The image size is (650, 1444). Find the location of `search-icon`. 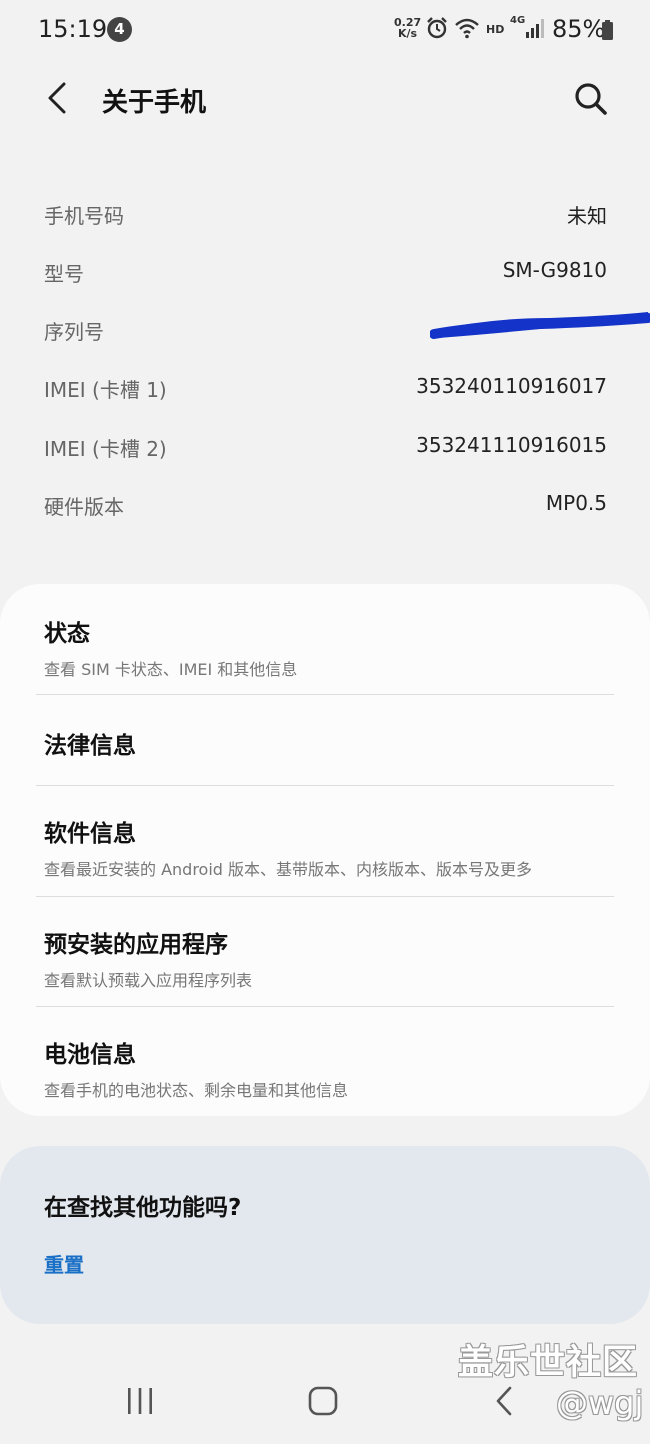

search-icon is located at coordinates (590, 98).